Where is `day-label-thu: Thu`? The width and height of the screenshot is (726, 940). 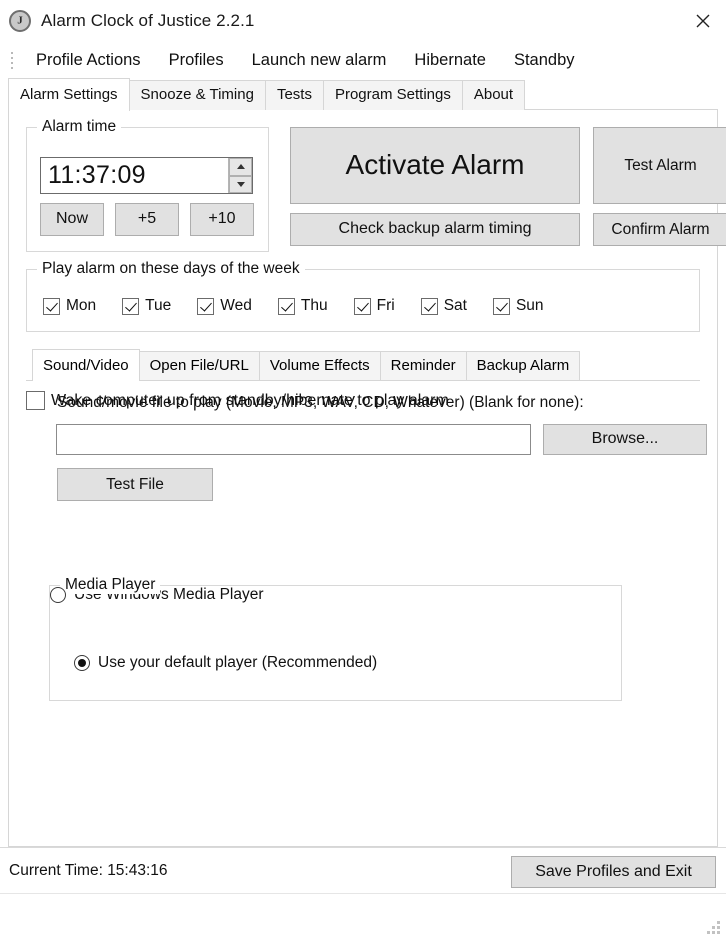
day-label-thu: Thu is located at coordinates (314, 305).